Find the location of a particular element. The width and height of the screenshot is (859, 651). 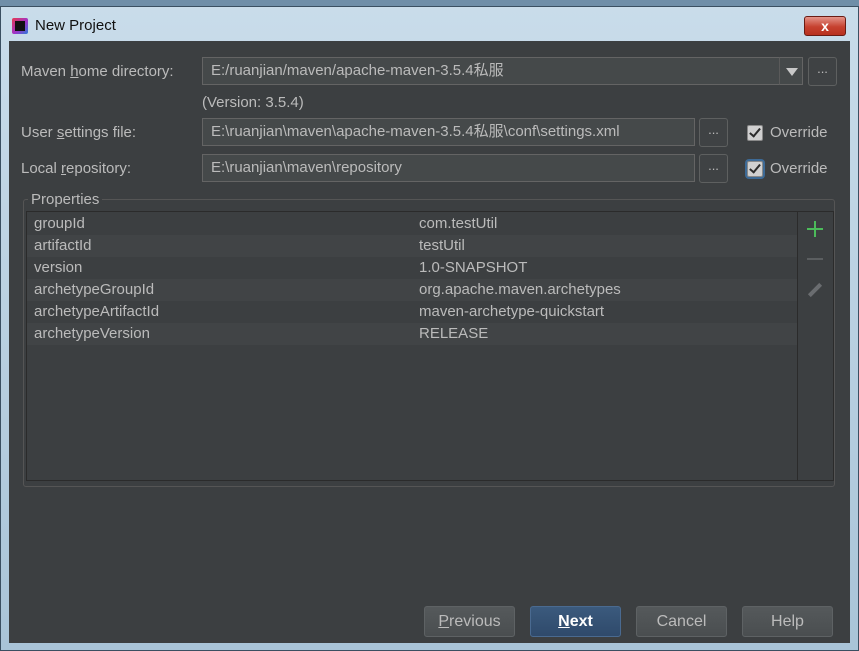

help-button: Help is located at coordinates (787, 621).